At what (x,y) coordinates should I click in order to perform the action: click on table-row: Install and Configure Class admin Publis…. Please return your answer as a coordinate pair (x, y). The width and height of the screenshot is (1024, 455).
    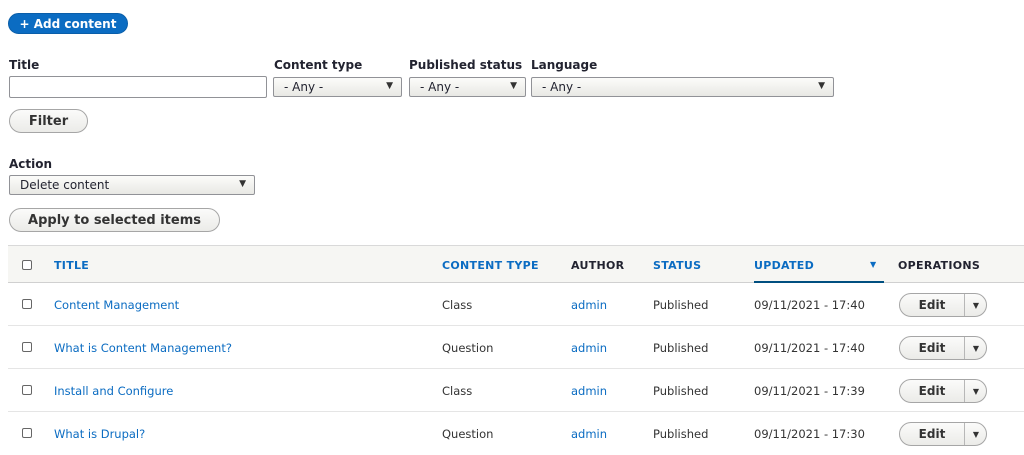
    Looking at the image, I should click on (516, 390).